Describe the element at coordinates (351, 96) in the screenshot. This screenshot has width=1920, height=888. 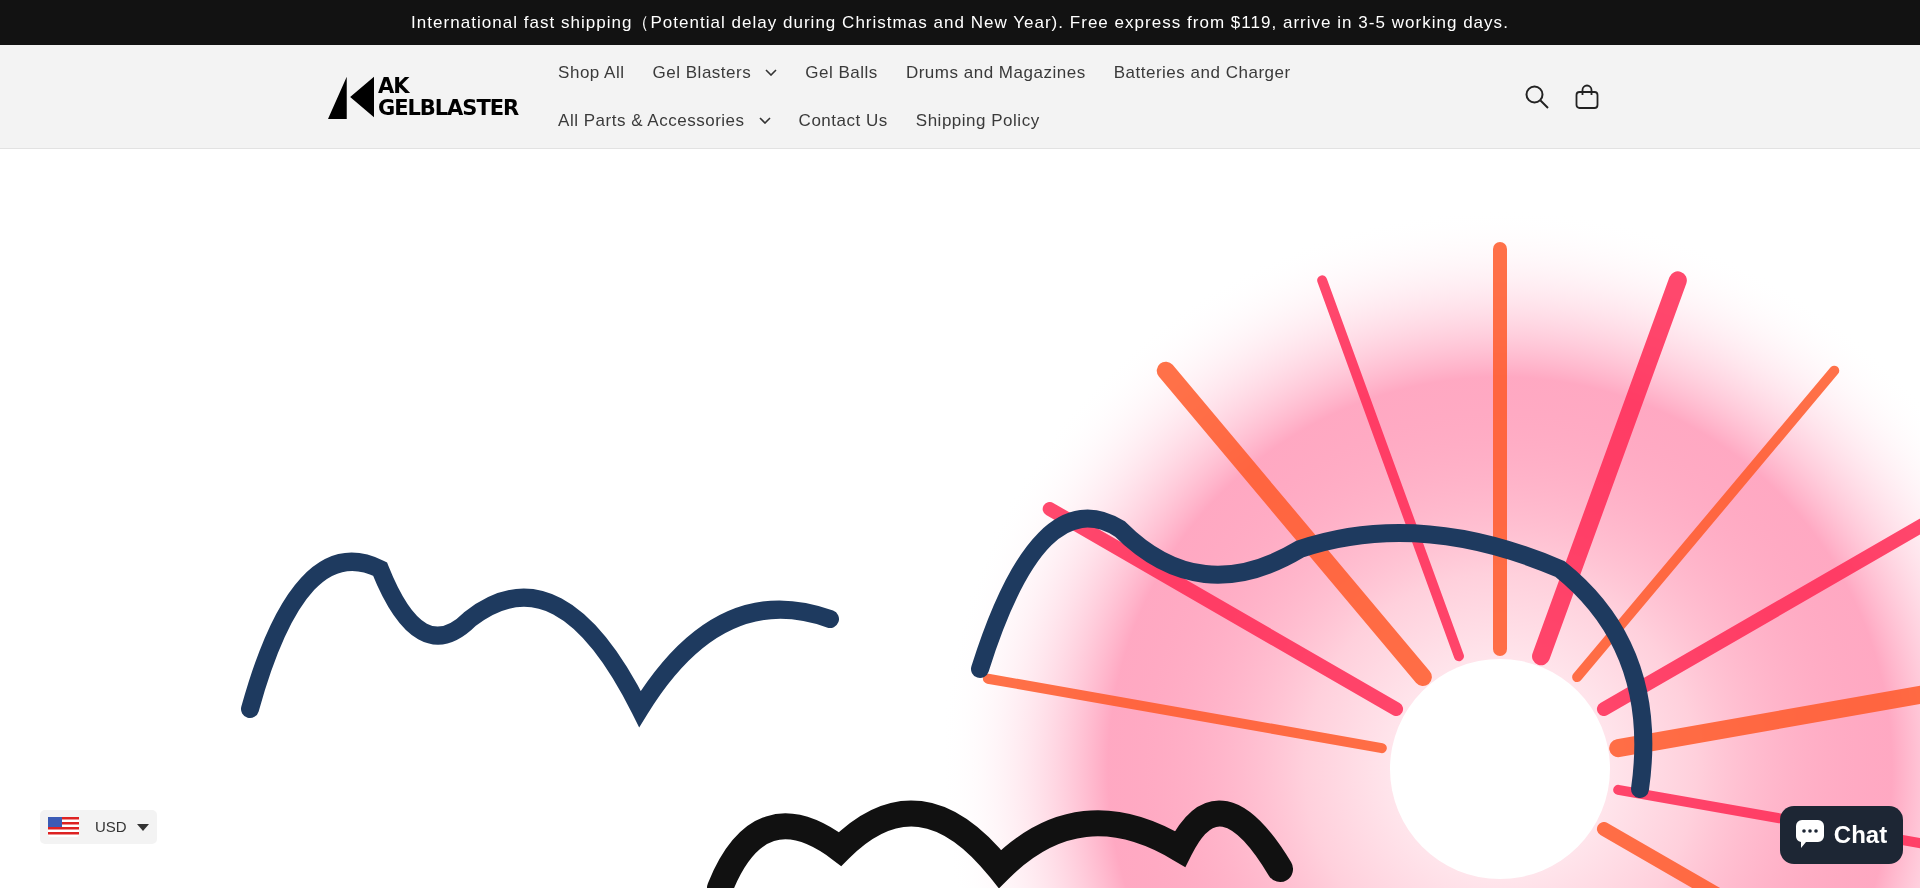
I see `logo-icon` at that location.